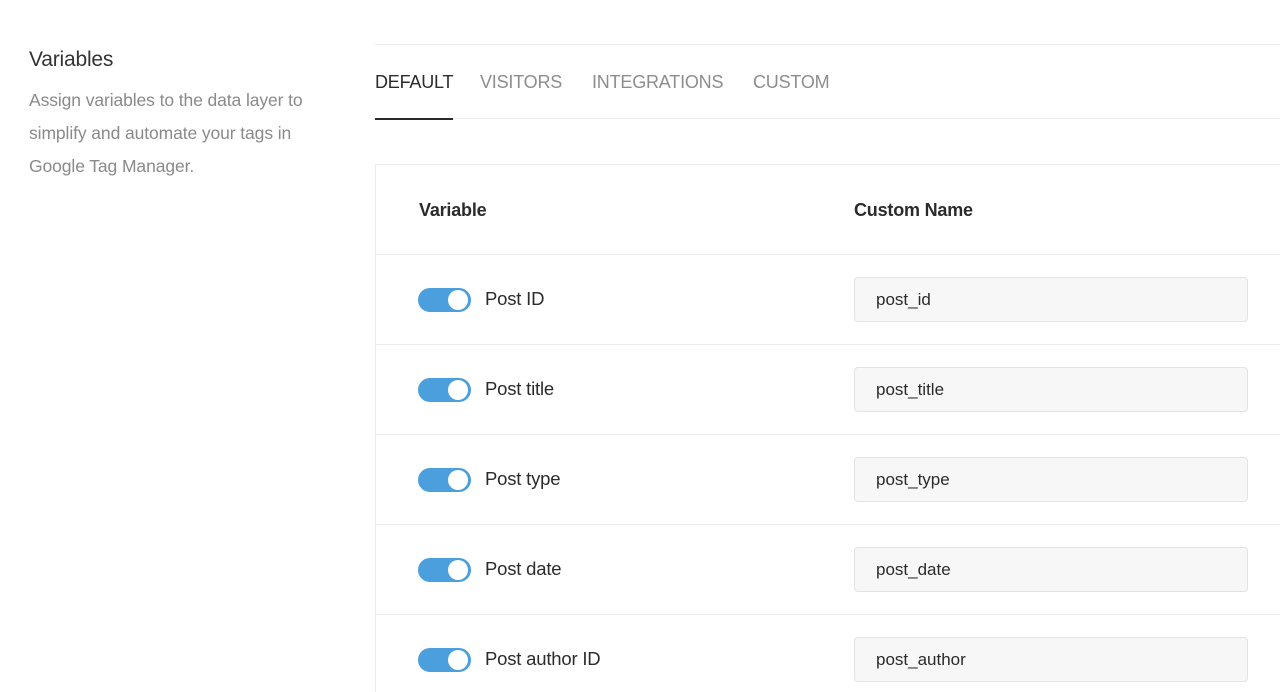 The image size is (1280, 692). What do you see at coordinates (828, 390) in the screenshot?
I see `table-row: Post title` at bounding box center [828, 390].